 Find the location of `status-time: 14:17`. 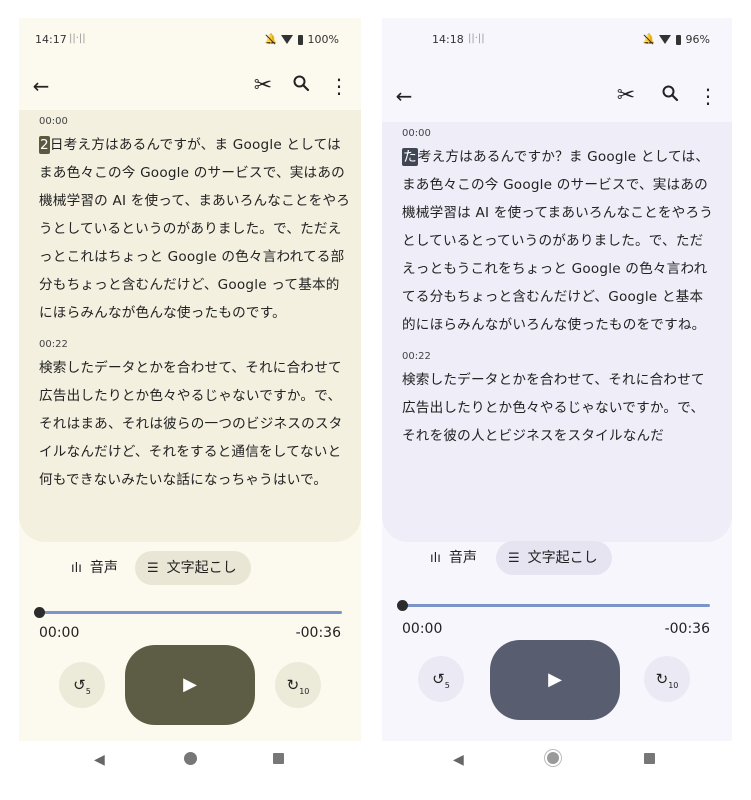

status-time: 14:17 is located at coordinates (51, 39).